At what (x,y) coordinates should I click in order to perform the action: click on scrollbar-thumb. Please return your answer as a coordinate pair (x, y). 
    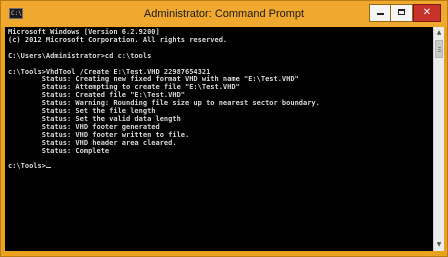
    Looking at the image, I should click on (439, 49).